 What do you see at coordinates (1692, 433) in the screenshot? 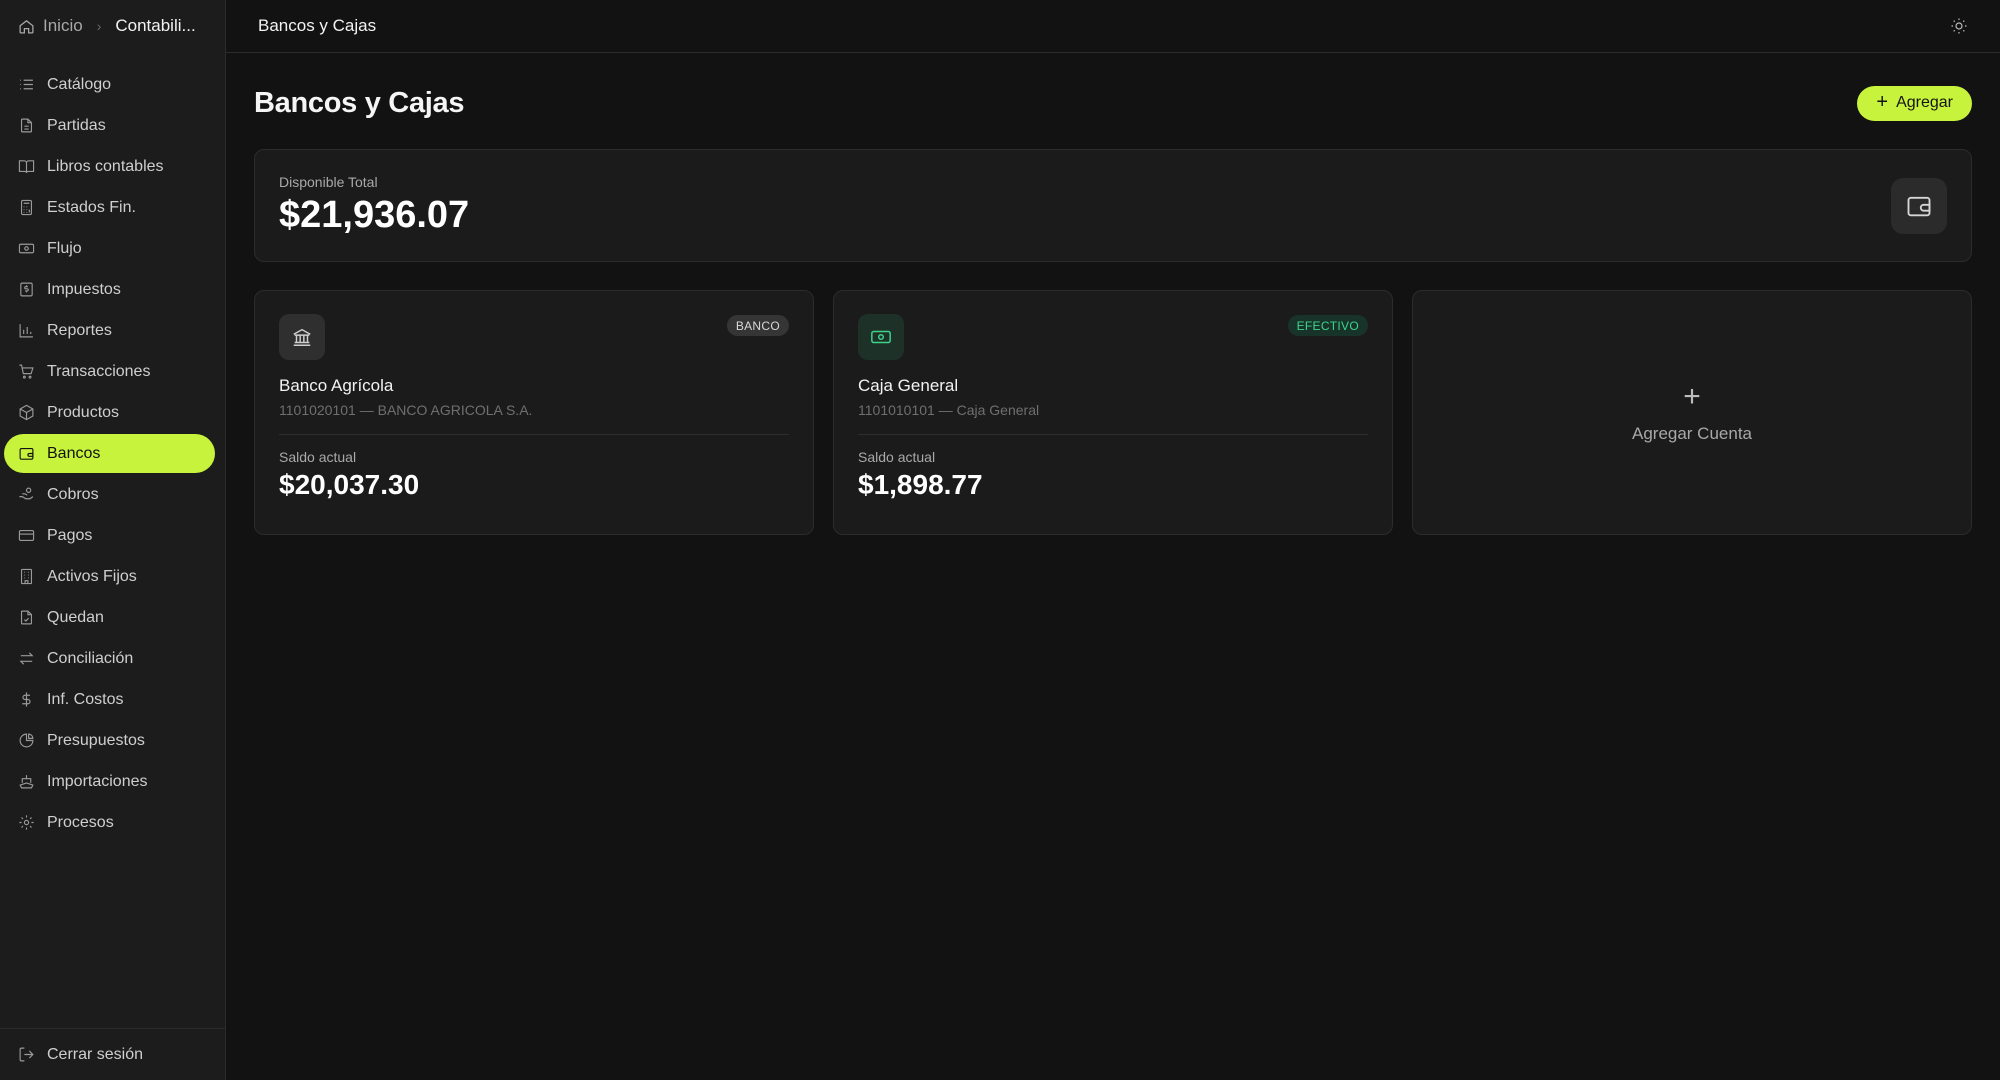
I see `add-account-label: Agregar Cuenta` at bounding box center [1692, 433].